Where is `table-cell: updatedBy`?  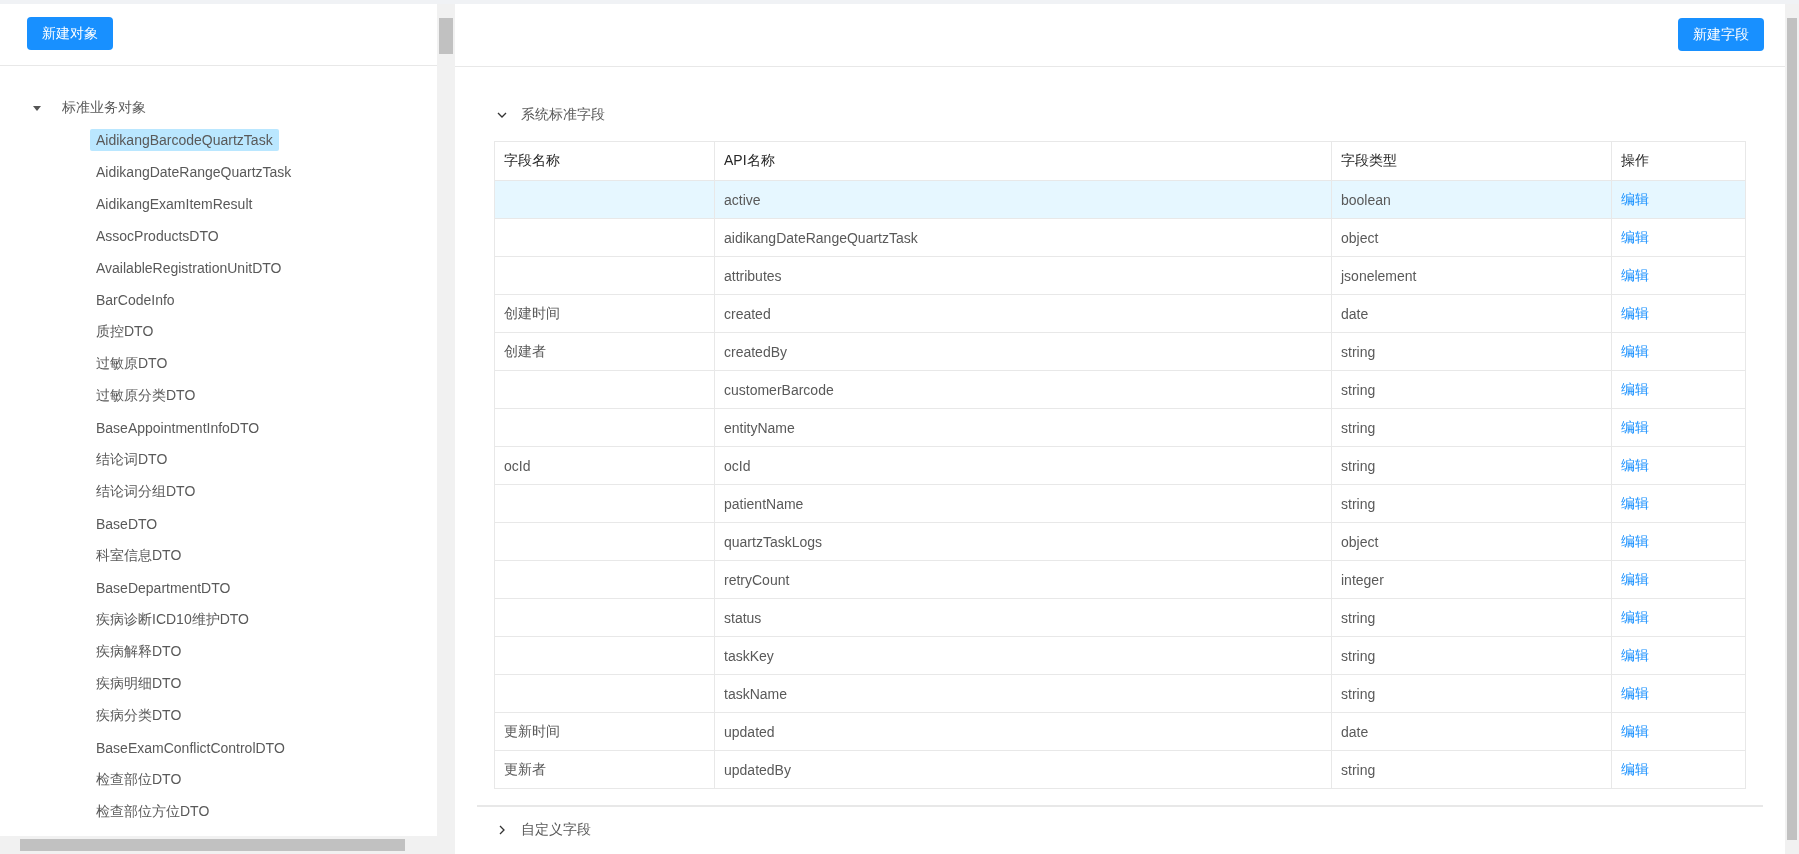
table-cell: updatedBy is located at coordinates (1023, 769).